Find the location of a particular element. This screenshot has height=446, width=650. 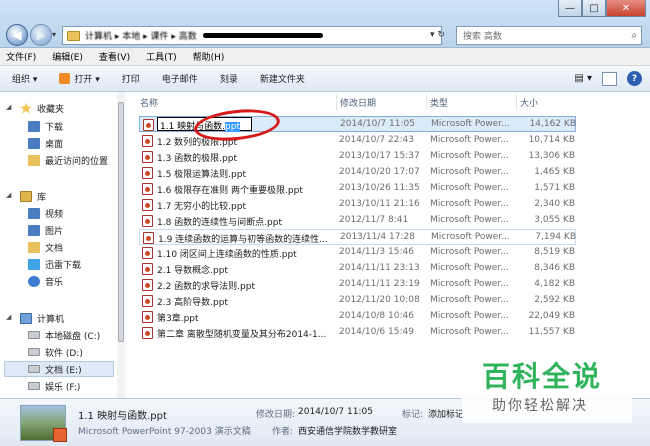

nav-computer: 计算机 is located at coordinates (42, 318).